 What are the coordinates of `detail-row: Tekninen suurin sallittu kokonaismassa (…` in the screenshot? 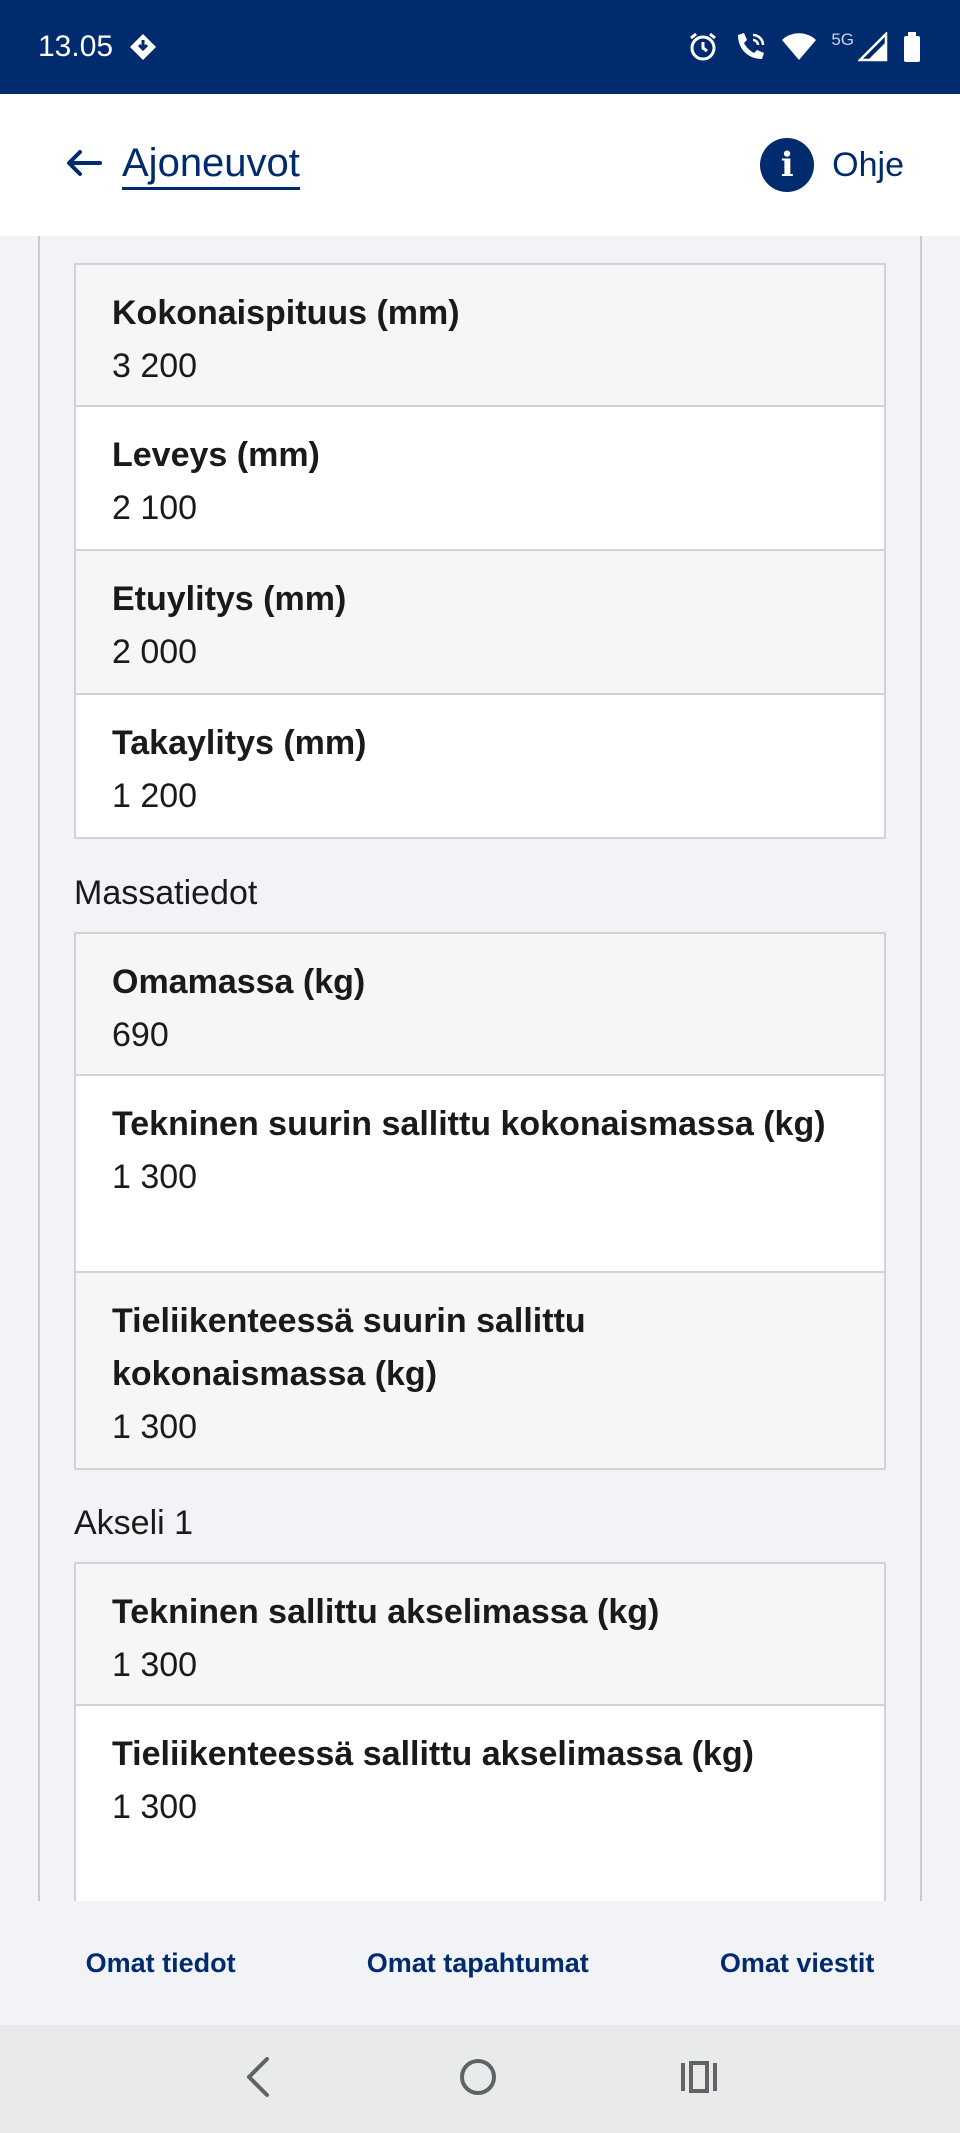 It's located at (480, 1174).